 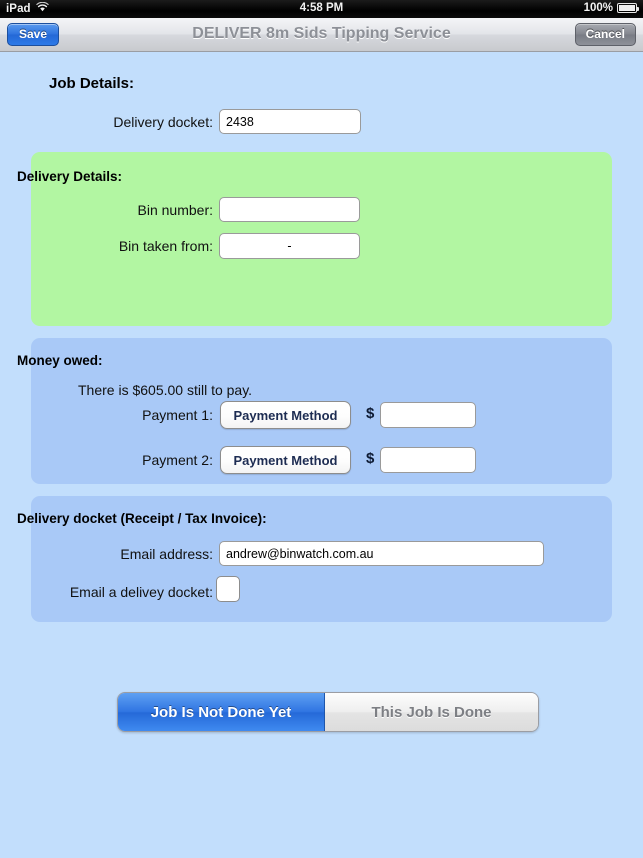 I want to click on payment-1-currency-symbol: $, so click(x=370, y=413).